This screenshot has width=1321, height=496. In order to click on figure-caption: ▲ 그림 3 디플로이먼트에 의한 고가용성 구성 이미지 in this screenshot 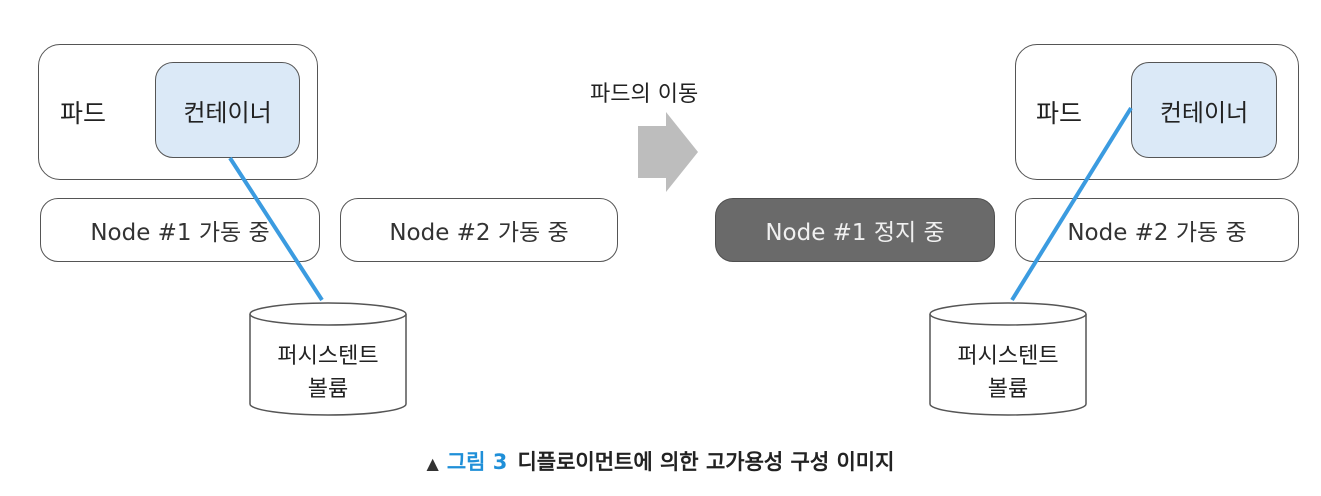, I will do `click(660, 461)`.